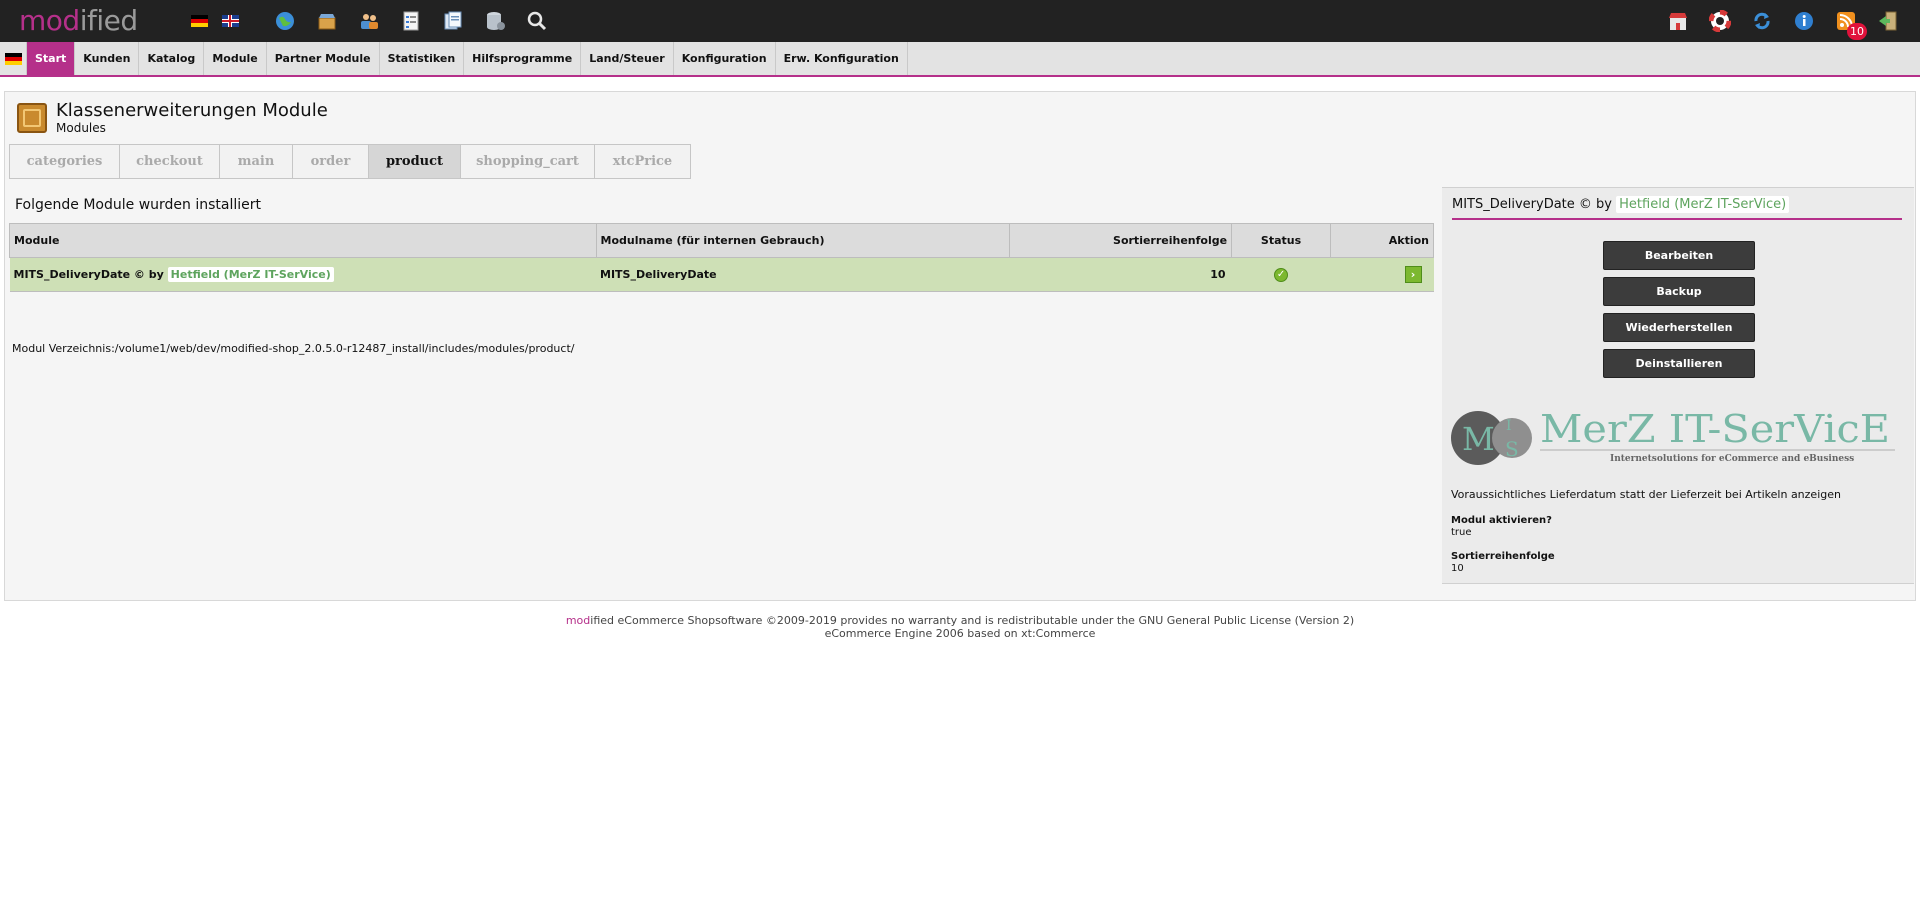 Image resolution: width=1920 pixels, height=916 pixels. Describe the element at coordinates (49, 20) in the screenshot. I see `logo-part1: mod` at that location.